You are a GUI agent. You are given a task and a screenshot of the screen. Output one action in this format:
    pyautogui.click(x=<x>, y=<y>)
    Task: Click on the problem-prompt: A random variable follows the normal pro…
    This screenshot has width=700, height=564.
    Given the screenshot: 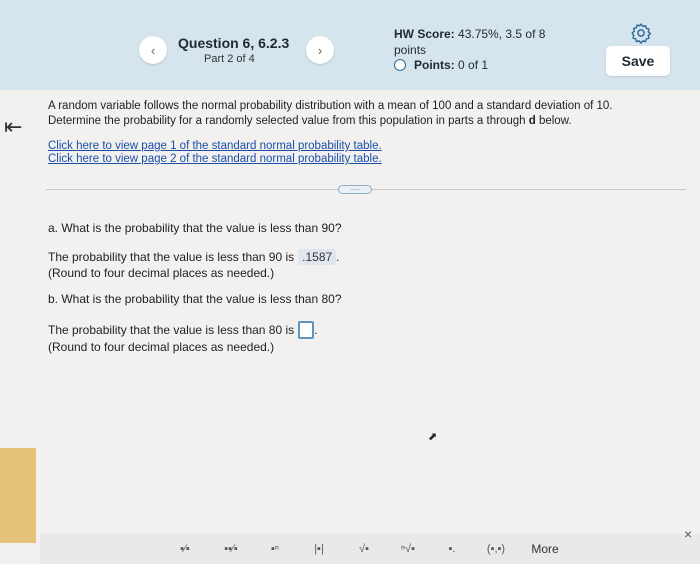 What is the action you would take?
    pyautogui.click(x=358, y=114)
    